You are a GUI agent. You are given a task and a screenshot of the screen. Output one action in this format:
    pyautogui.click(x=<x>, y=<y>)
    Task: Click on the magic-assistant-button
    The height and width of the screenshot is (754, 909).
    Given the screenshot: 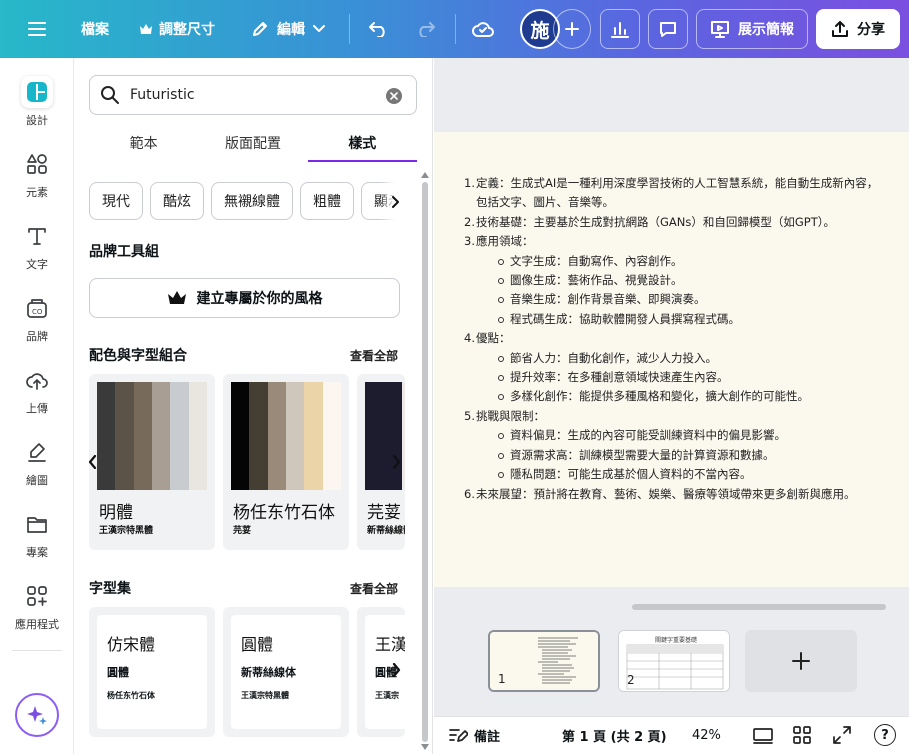 What is the action you would take?
    pyautogui.click(x=37, y=715)
    